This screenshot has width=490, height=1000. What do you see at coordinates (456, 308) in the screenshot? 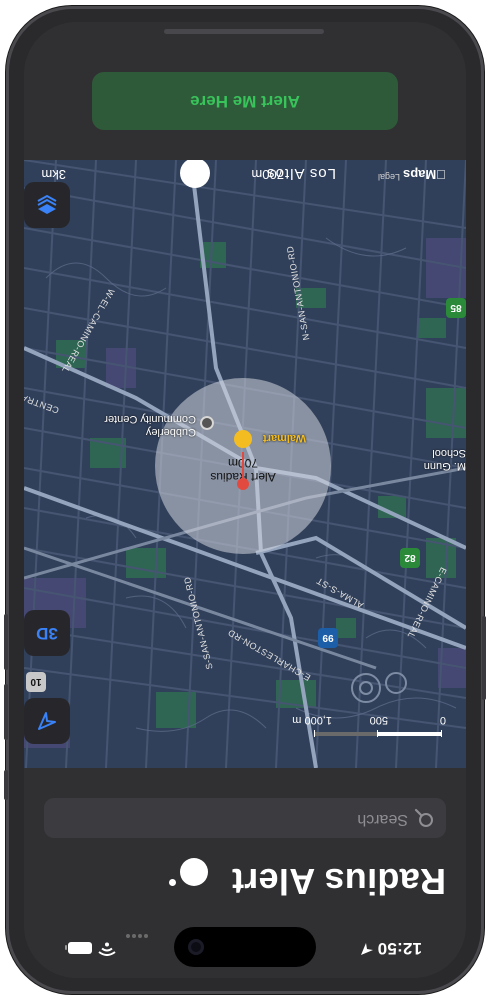
I see `highway-shield-85: 85` at bounding box center [456, 308].